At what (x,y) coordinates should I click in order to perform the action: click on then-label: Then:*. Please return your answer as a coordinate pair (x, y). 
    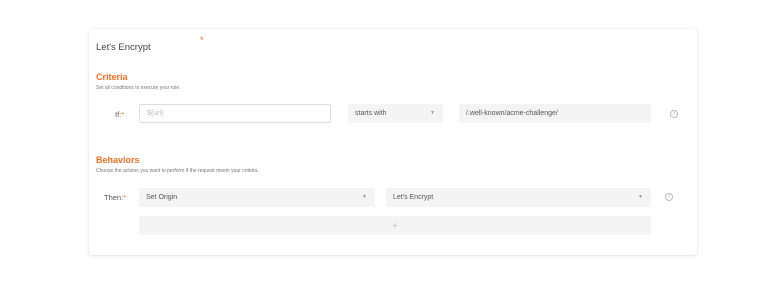
    Looking at the image, I should click on (115, 197).